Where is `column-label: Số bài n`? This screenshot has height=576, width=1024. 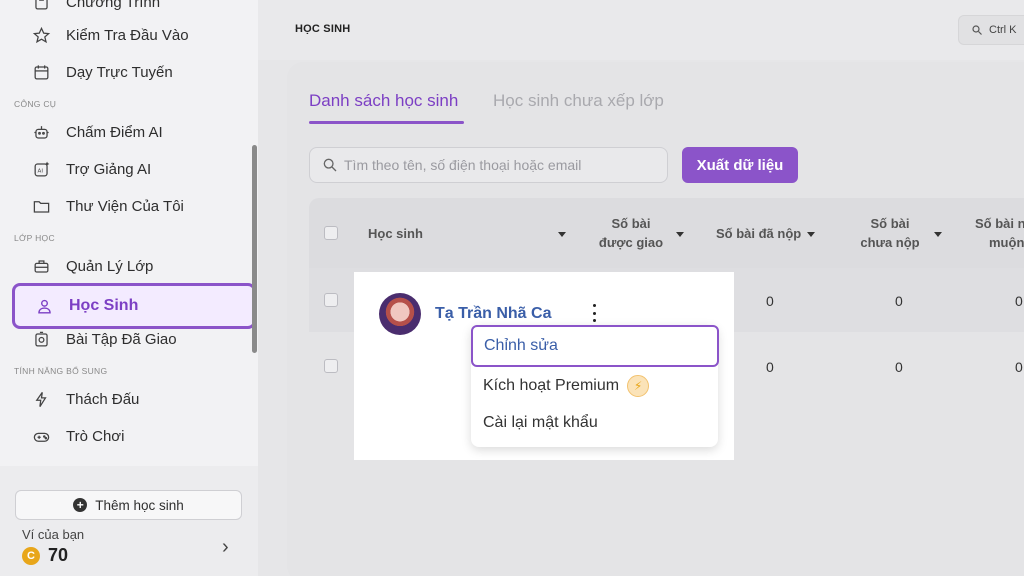 column-label: Số bài n is located at coordinates (999, 223).